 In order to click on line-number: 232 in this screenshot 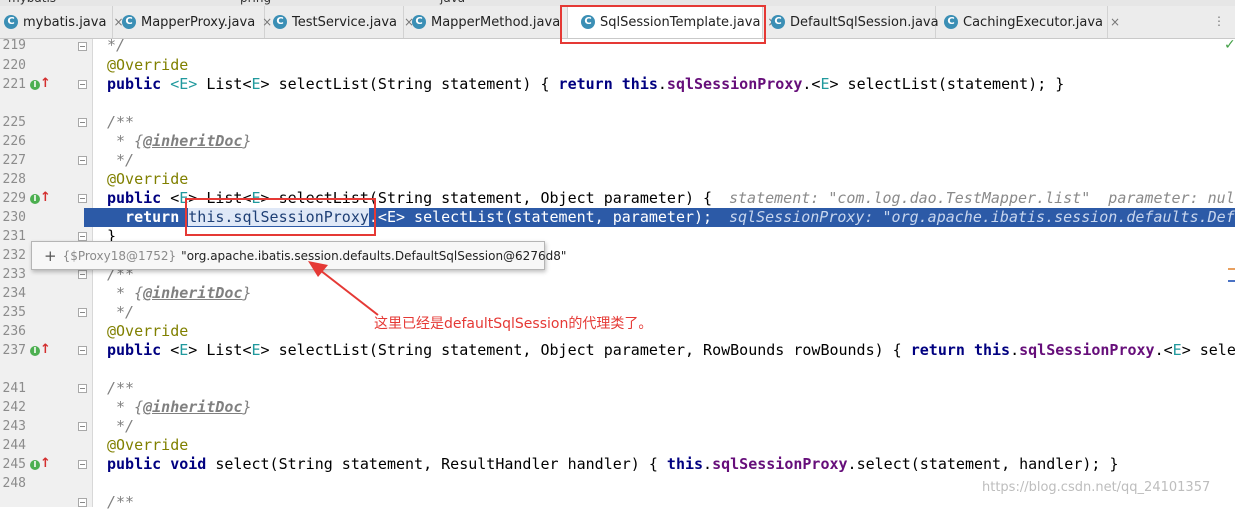, I will do `click(14, 255)`.